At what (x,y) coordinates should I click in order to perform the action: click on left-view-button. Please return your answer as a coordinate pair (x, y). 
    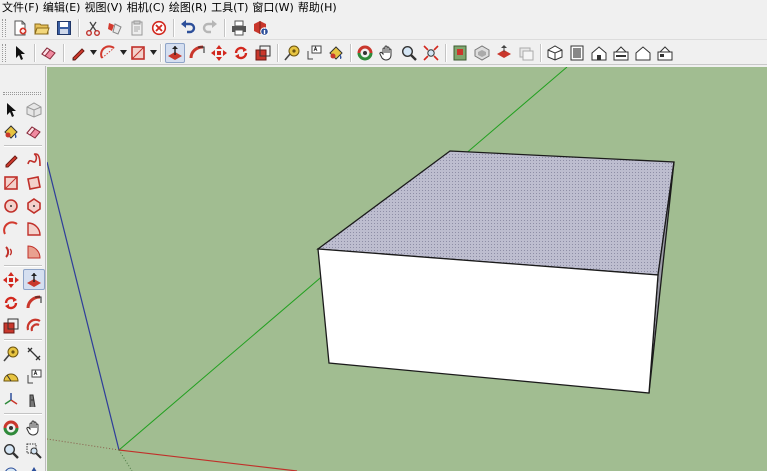
    Looking at the image, I should click on (665, 53).